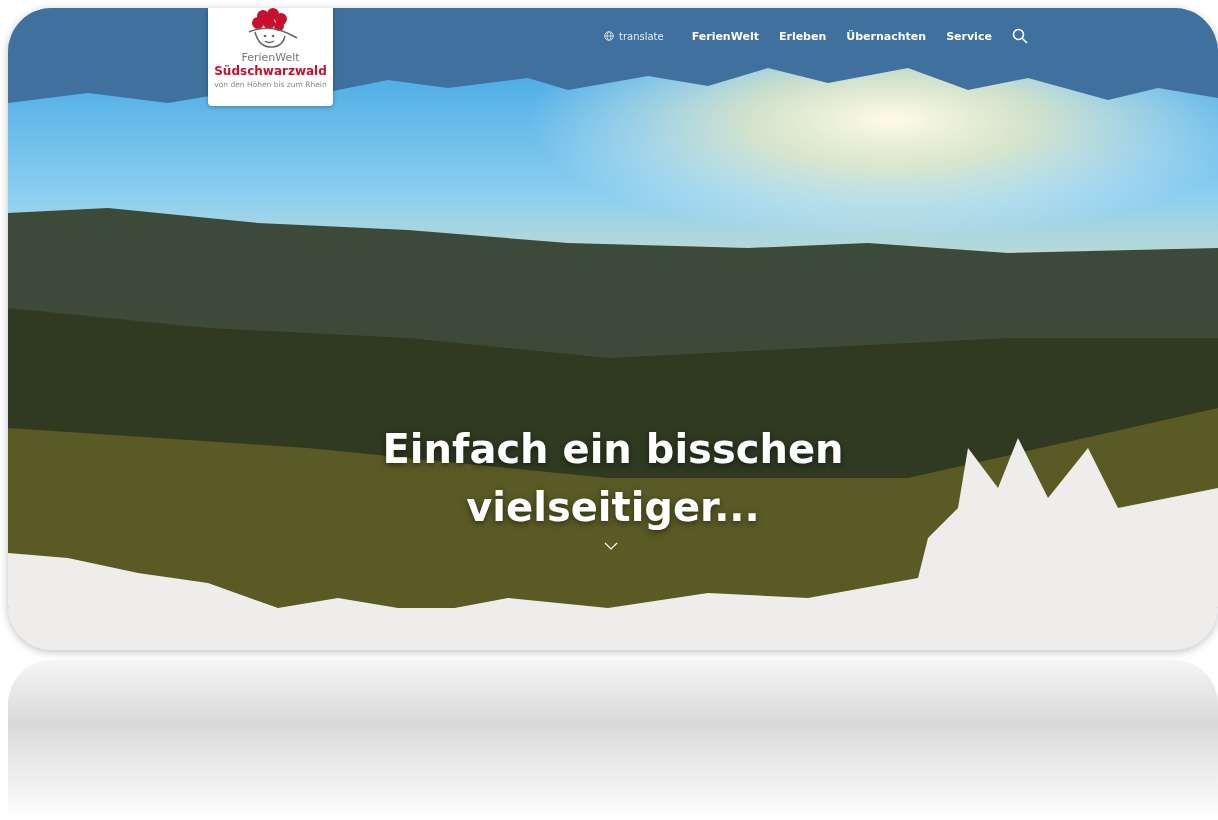 The image size is (1218, 820). What do you see at coordinates (886, 36) in the screenshot?
I see `nav-link: Übernachten` at bounding box center [886, 36].